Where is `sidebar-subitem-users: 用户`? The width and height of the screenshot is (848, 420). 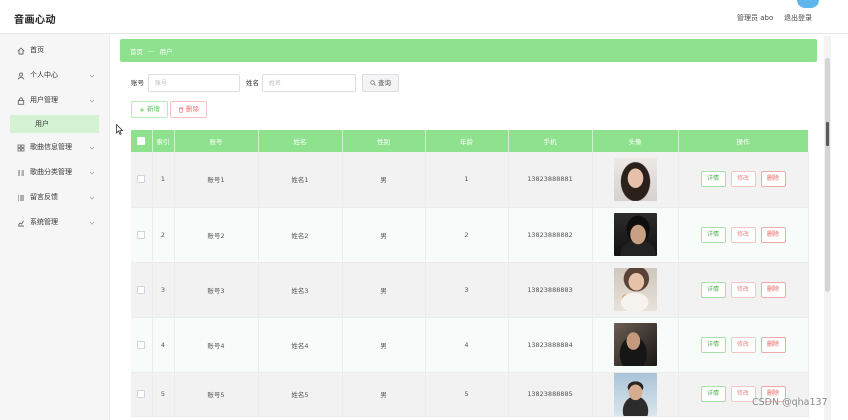 sidebar-subitem-users: 用户 is located at coordinates (54, 124).